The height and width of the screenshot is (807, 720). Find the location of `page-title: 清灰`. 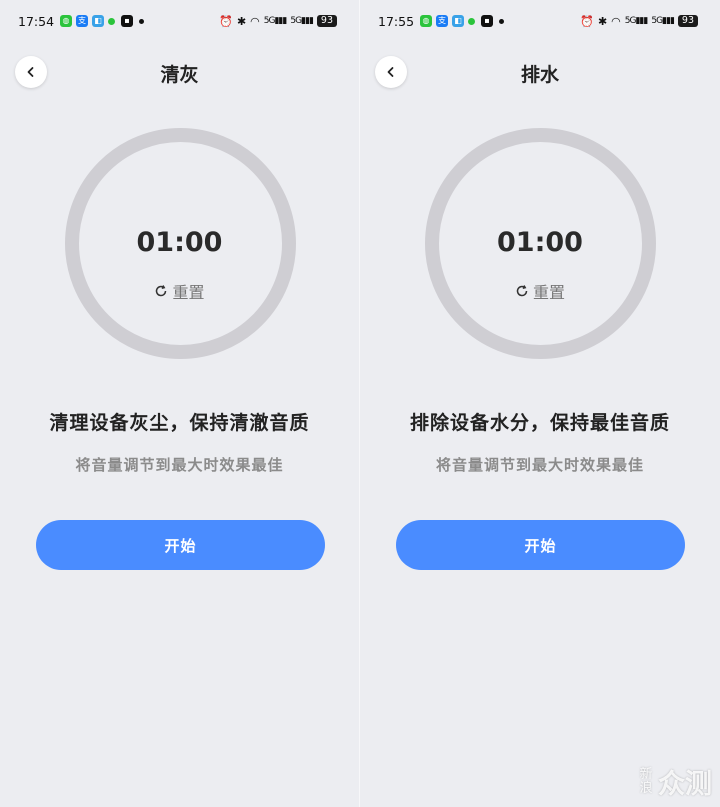

page-title: 清灰 is located at coordinates (179, 75).